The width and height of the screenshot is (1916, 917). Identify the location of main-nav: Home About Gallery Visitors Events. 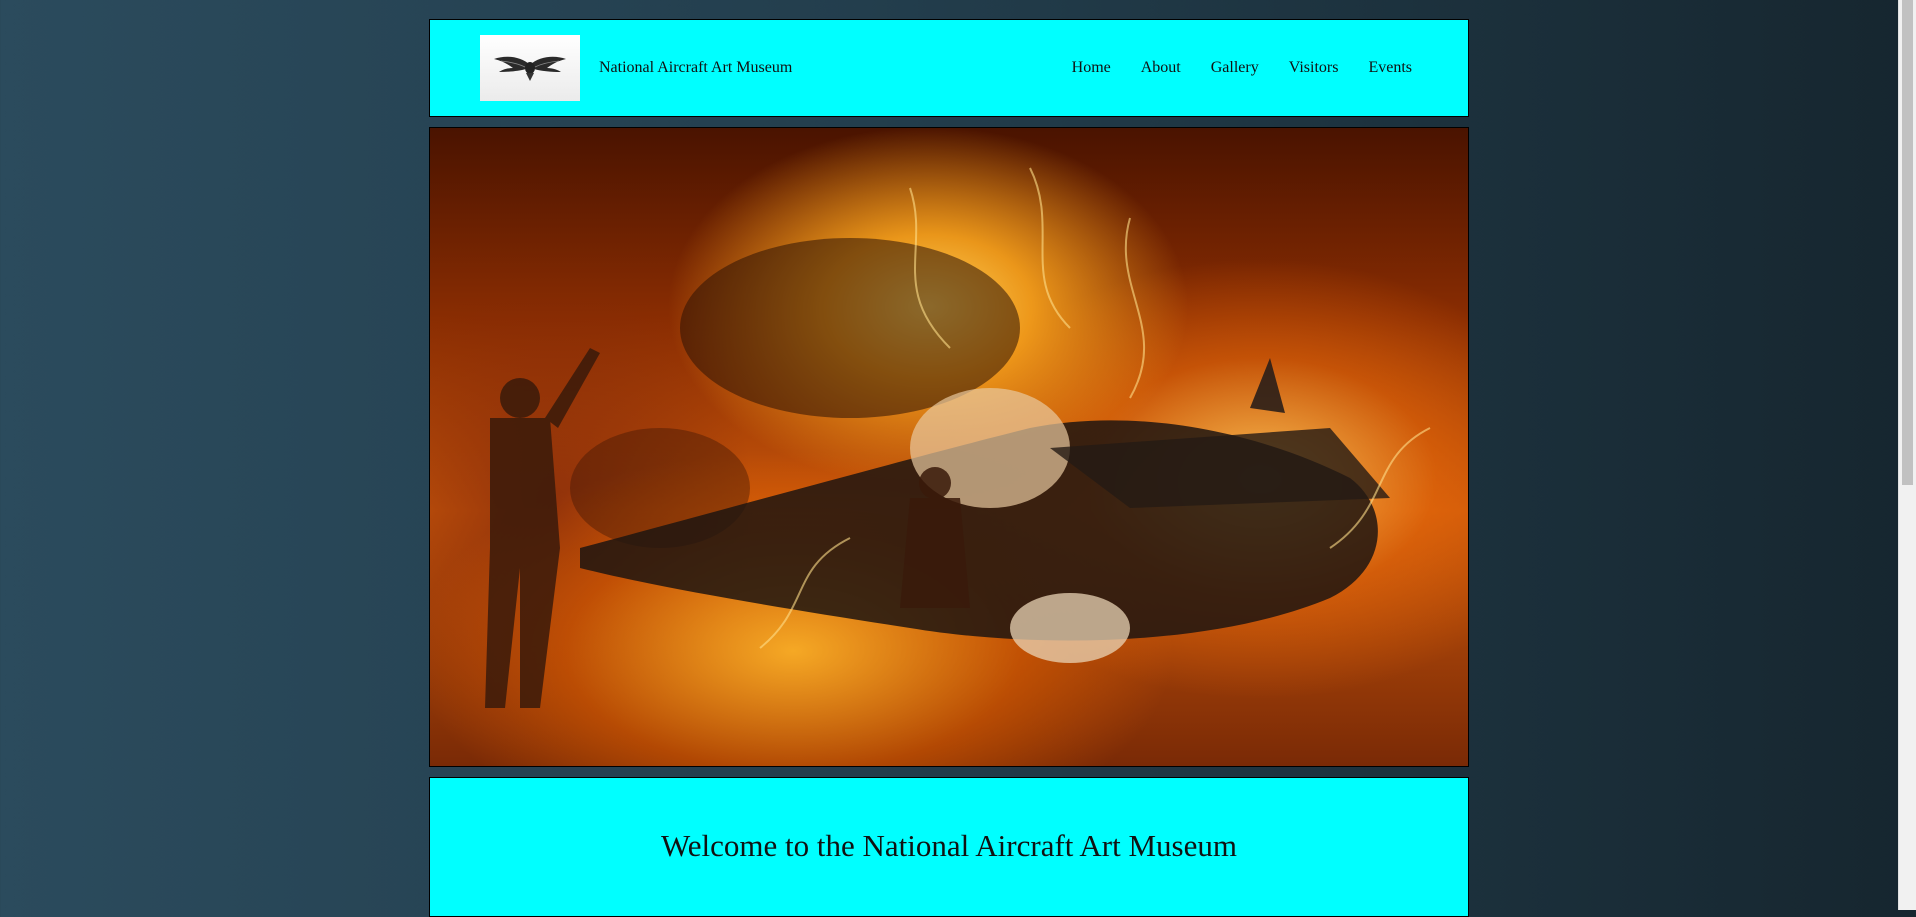
(1242, 68).